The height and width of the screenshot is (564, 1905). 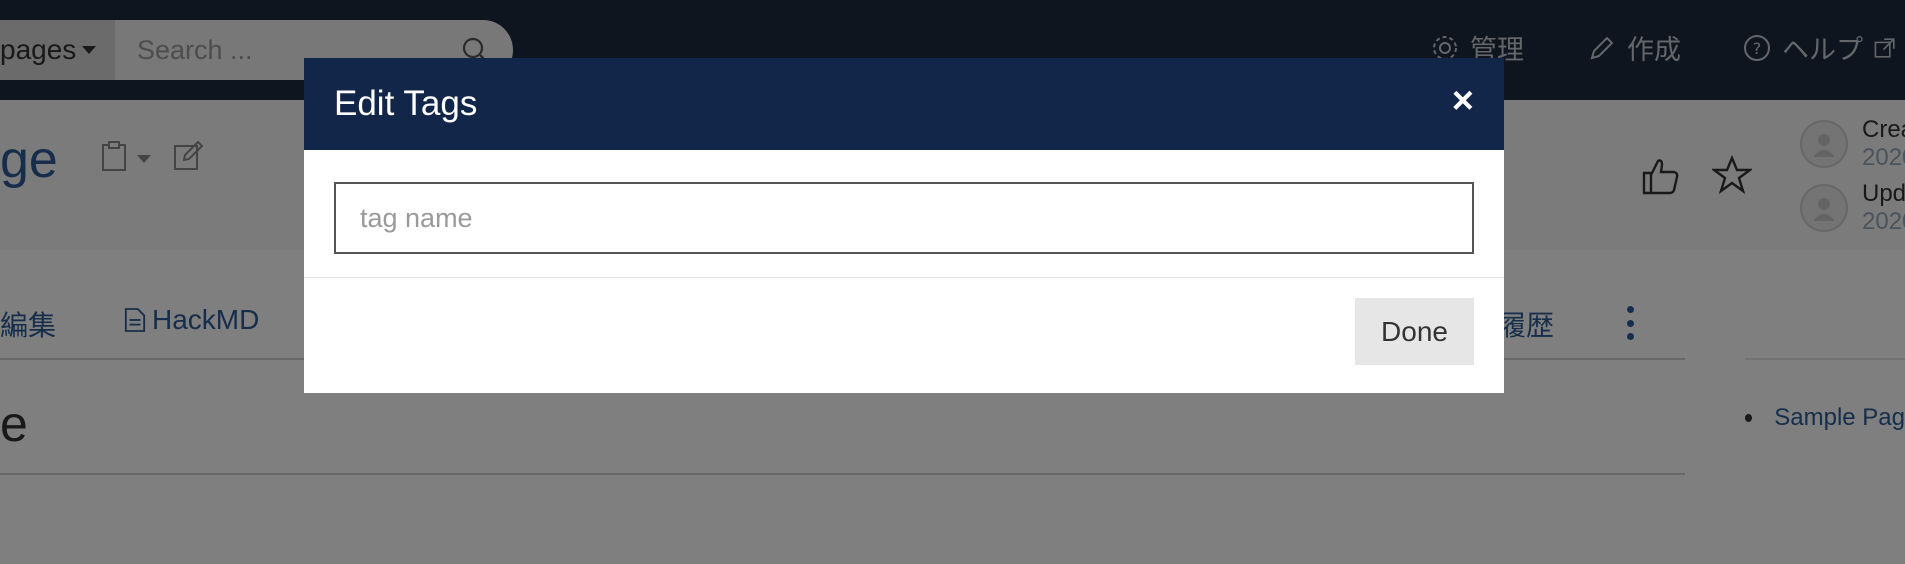 What do you see at coordinates (904, 335) in the screenshot?
I see `modal-footer: Done` at bounding box center [904, 335].